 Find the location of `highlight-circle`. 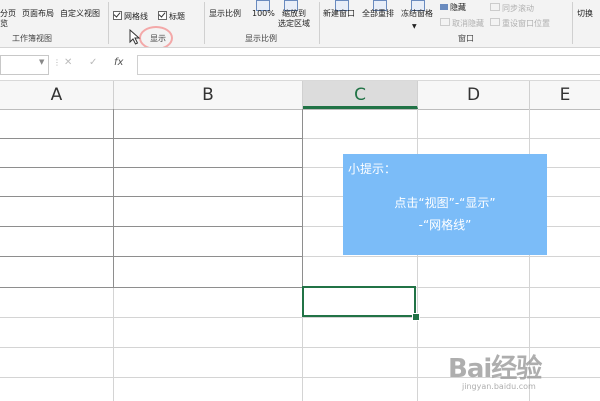

highlight-circle is located at coordinates (156, 36).